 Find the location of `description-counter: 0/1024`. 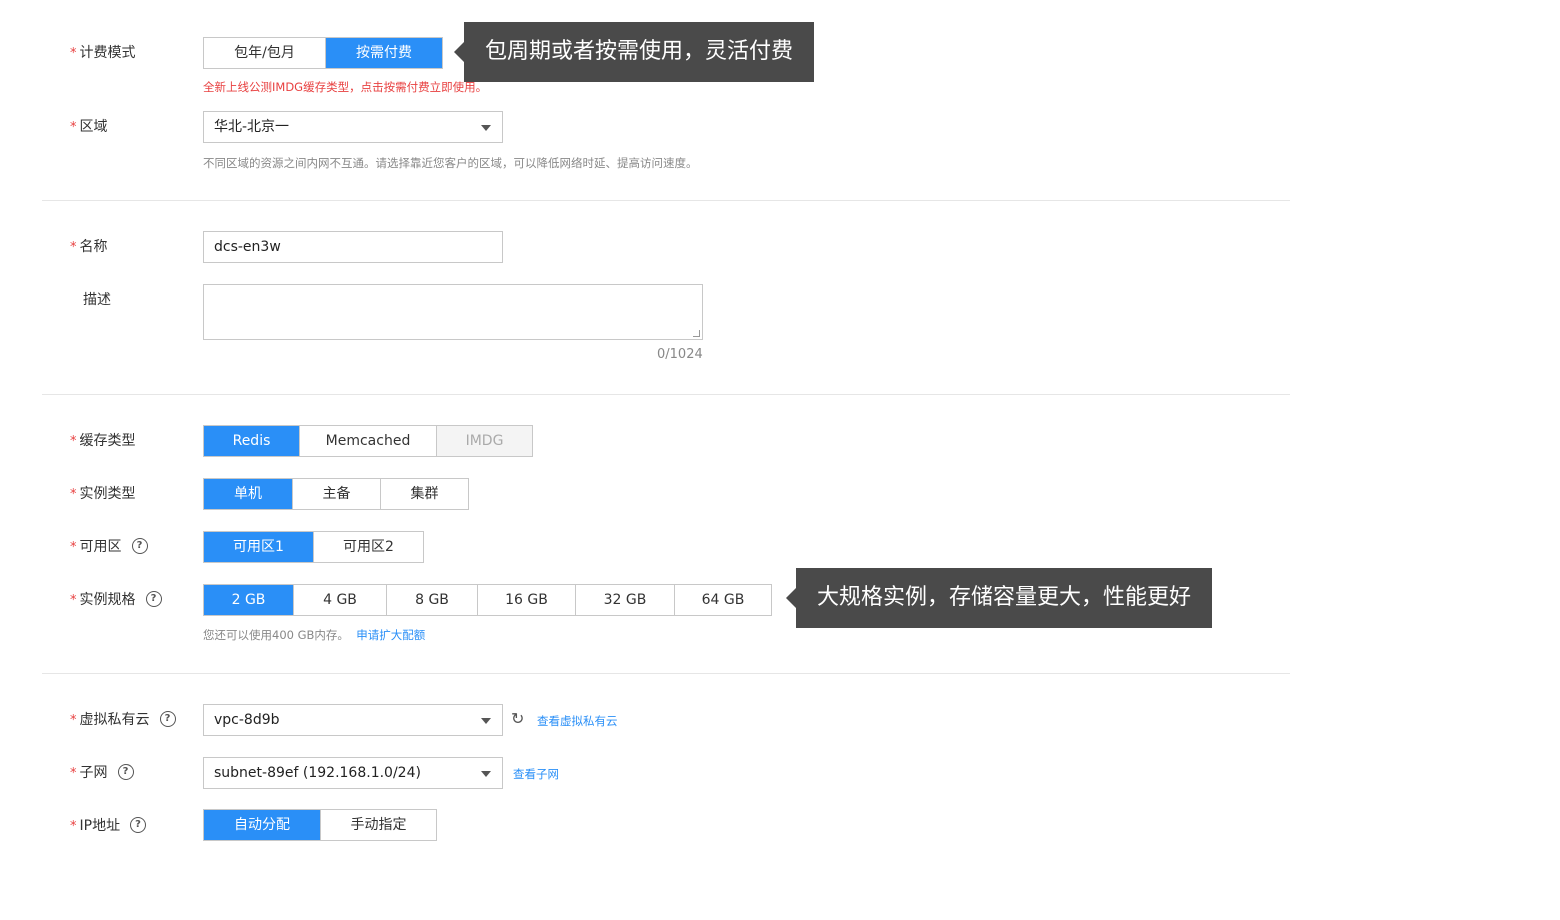

description-counter: 0/1024 is located at coordinates (680, 354).